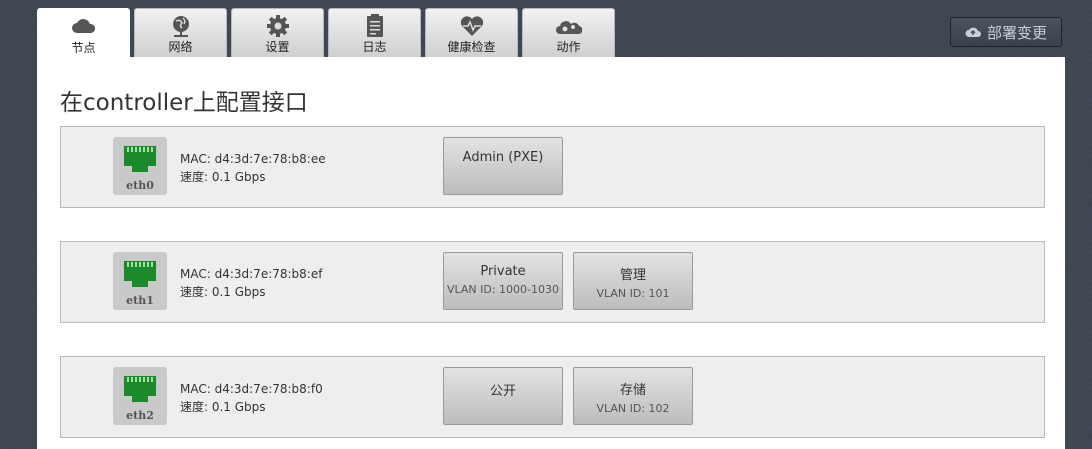 This screenshot has height=449, width=1092. I want to click on mac-address: MAC: d4:3d:7e:78:b8:f0, so click(251, 389).